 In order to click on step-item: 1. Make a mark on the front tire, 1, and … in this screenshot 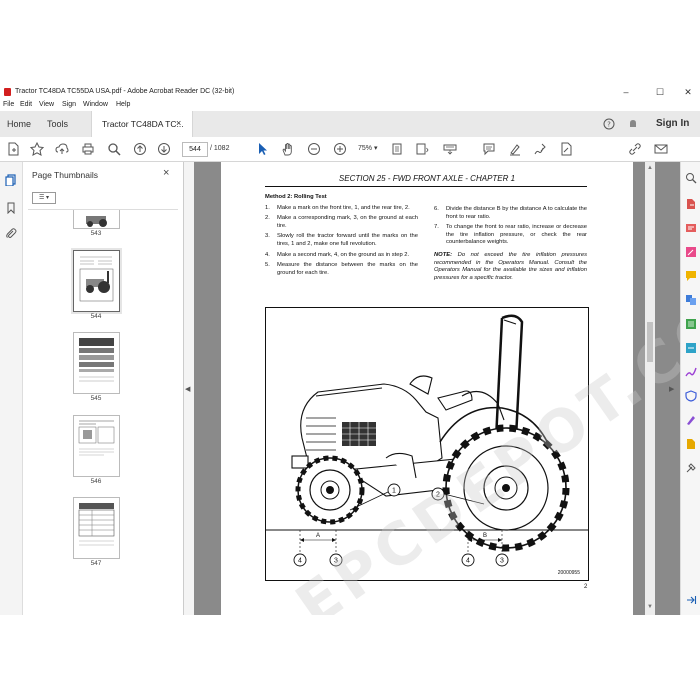, I will do `click(337, 207)`.